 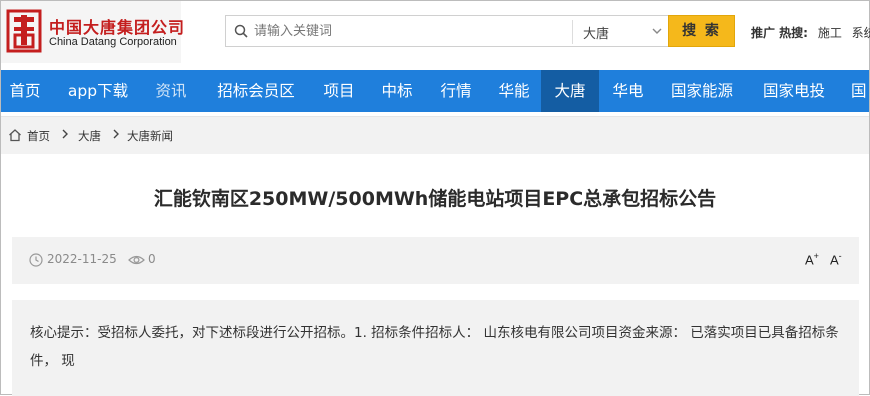 What do you see at coordinates (570, 91) in the screenshot?
I see `nav-item-datang: 大唐` at bounding box center [570, 91].